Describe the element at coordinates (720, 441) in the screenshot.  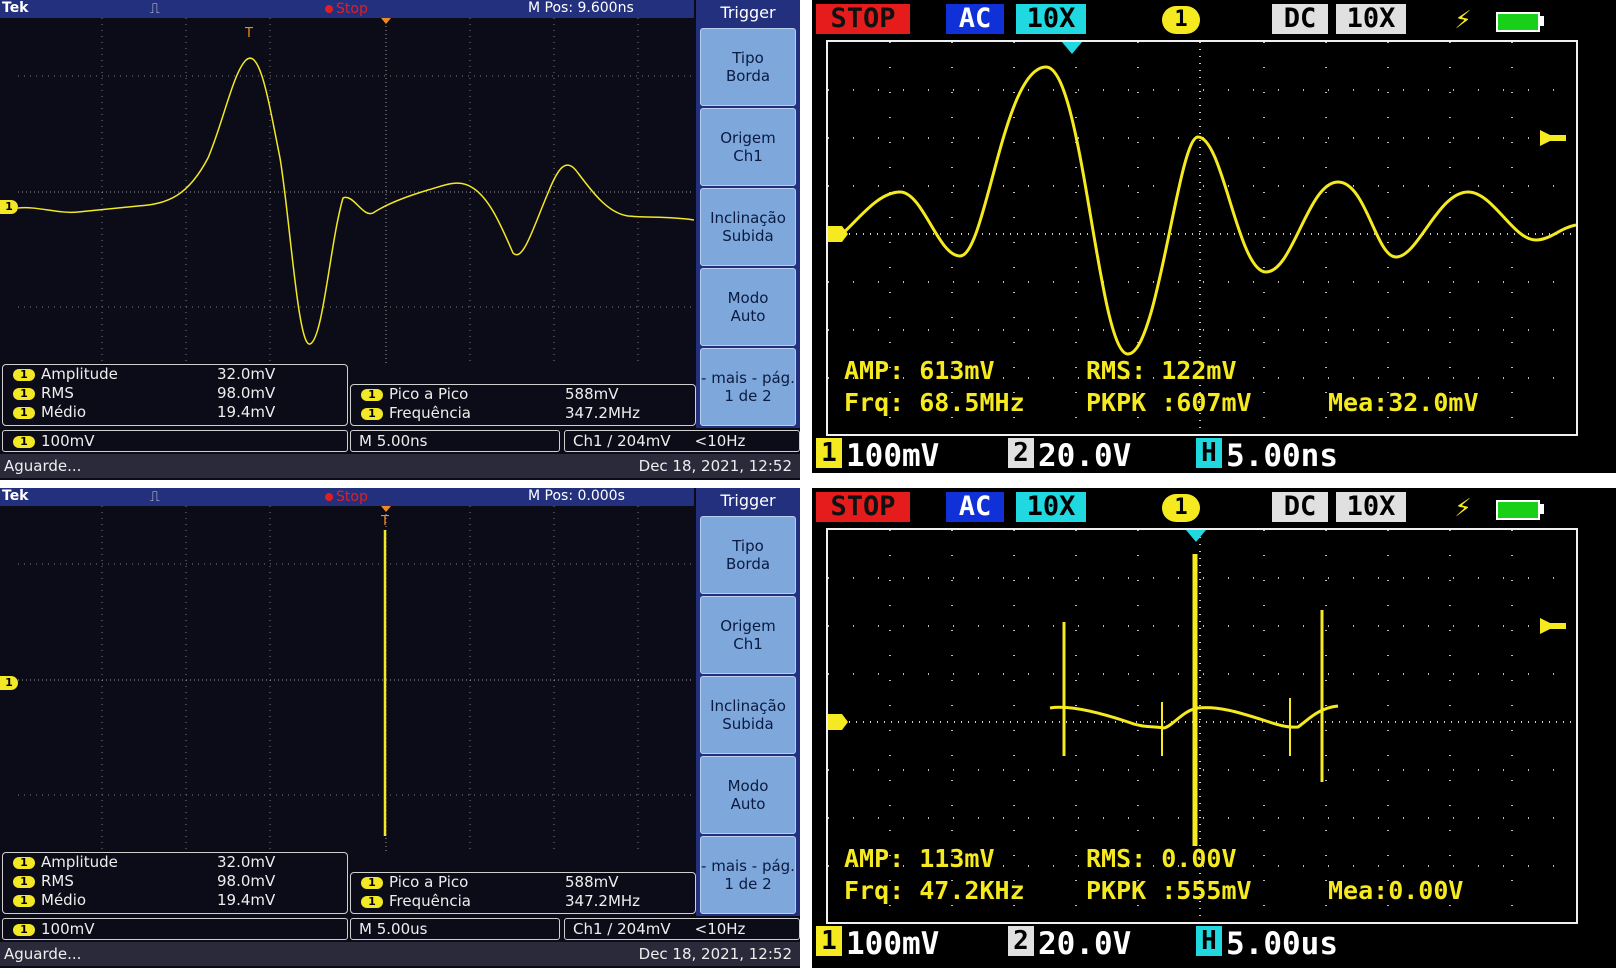
I see `trigger-frequency: <10Hz` at that location.